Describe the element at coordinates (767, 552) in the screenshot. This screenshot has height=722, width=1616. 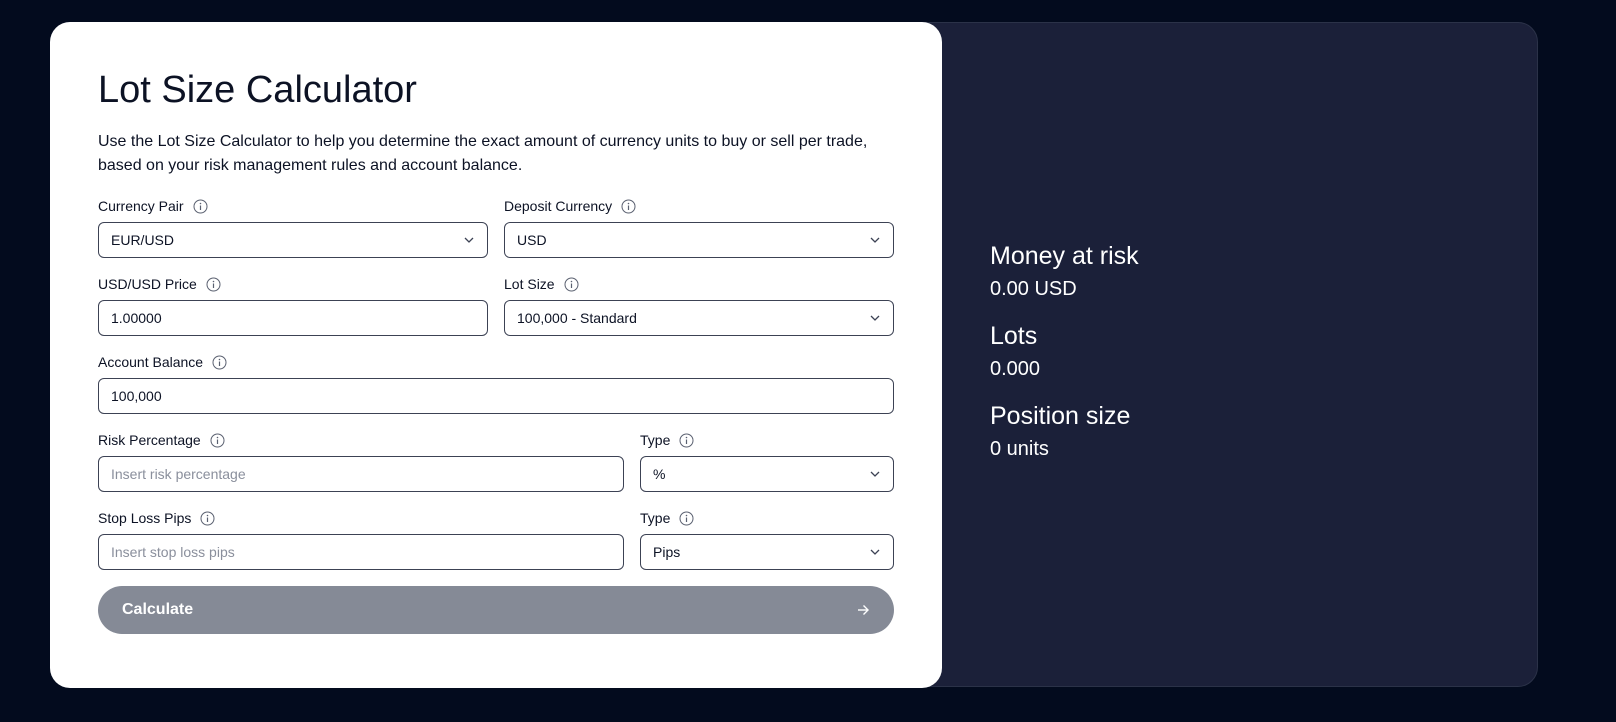
I see `stop-type-select: Pips` at that location.